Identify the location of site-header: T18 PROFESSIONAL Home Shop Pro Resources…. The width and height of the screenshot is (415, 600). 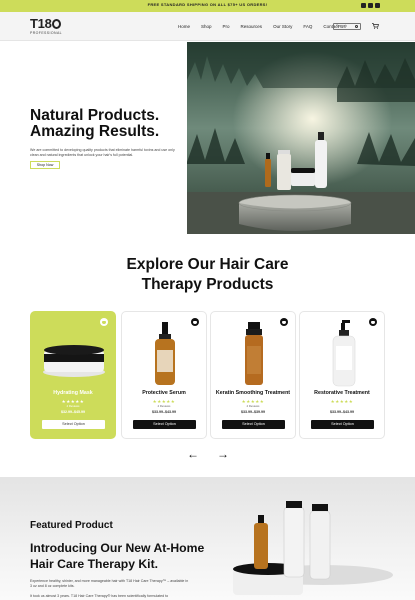
(207, 26).